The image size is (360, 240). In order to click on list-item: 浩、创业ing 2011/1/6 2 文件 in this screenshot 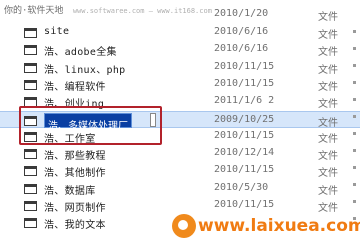, I will do `click(180, 101)`.